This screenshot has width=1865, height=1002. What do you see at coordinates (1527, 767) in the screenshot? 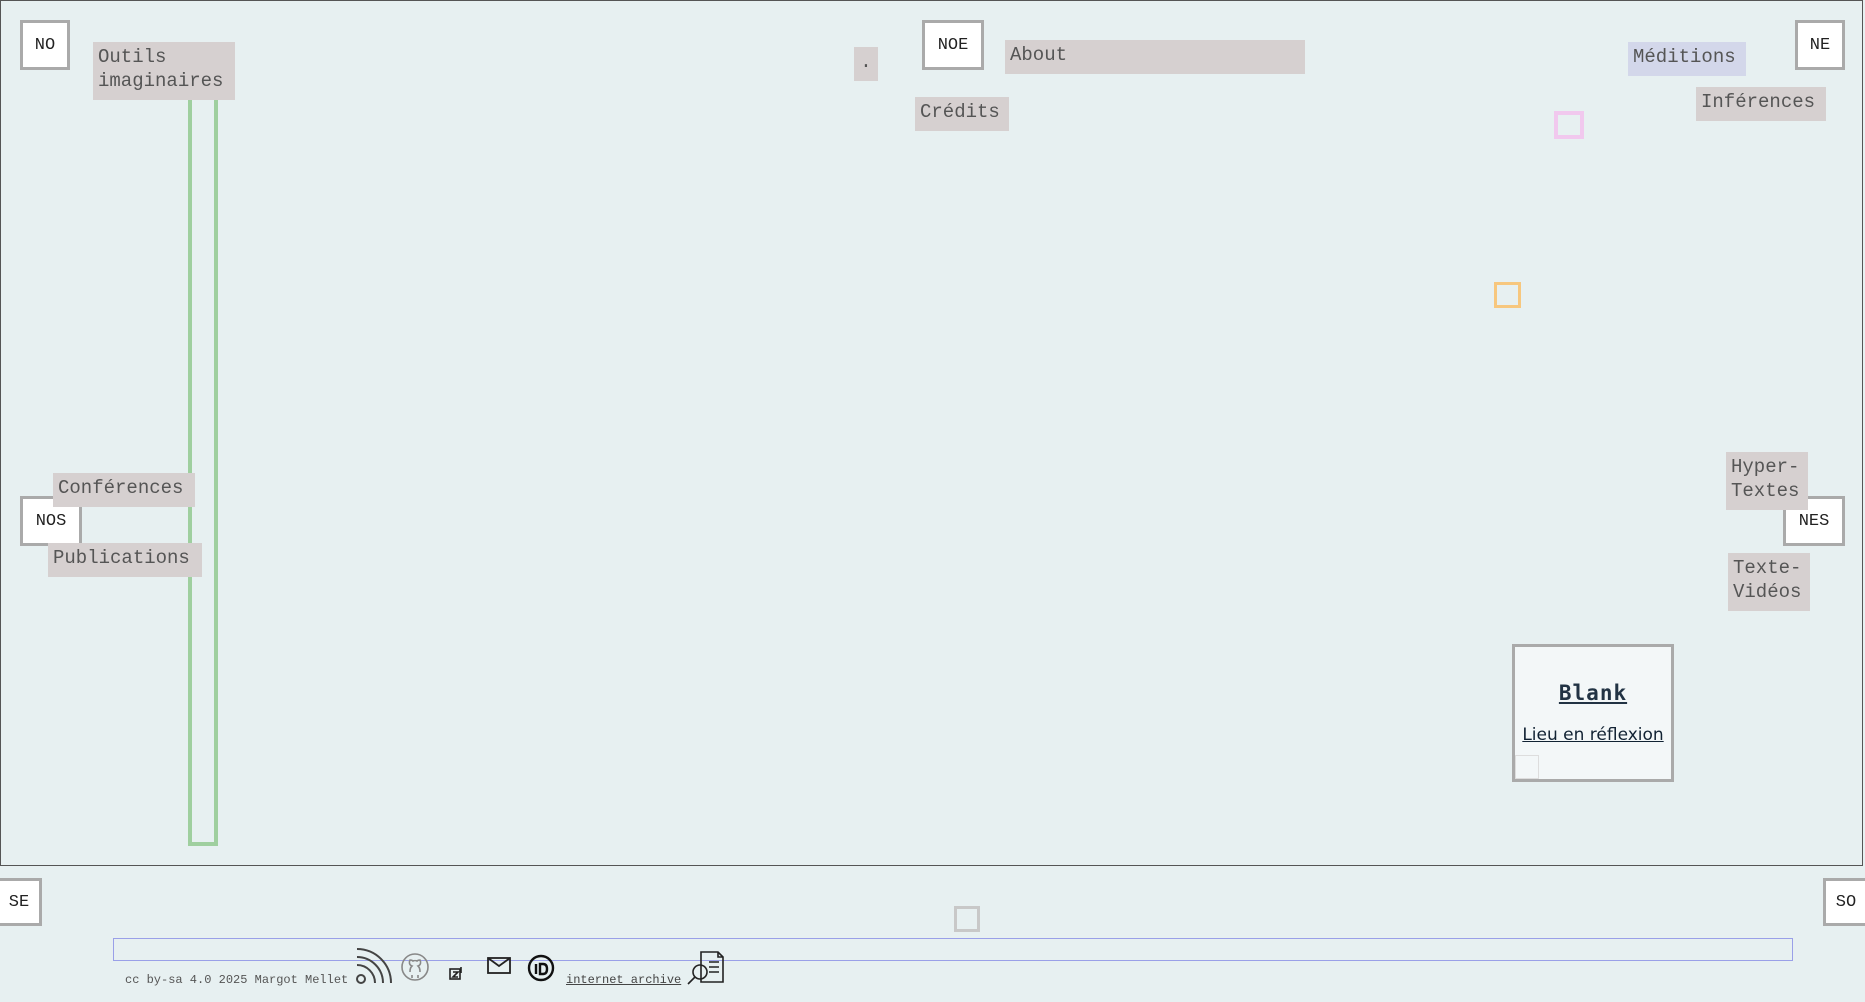
I see `card-corner-box` at bounding box center [1527, 767].